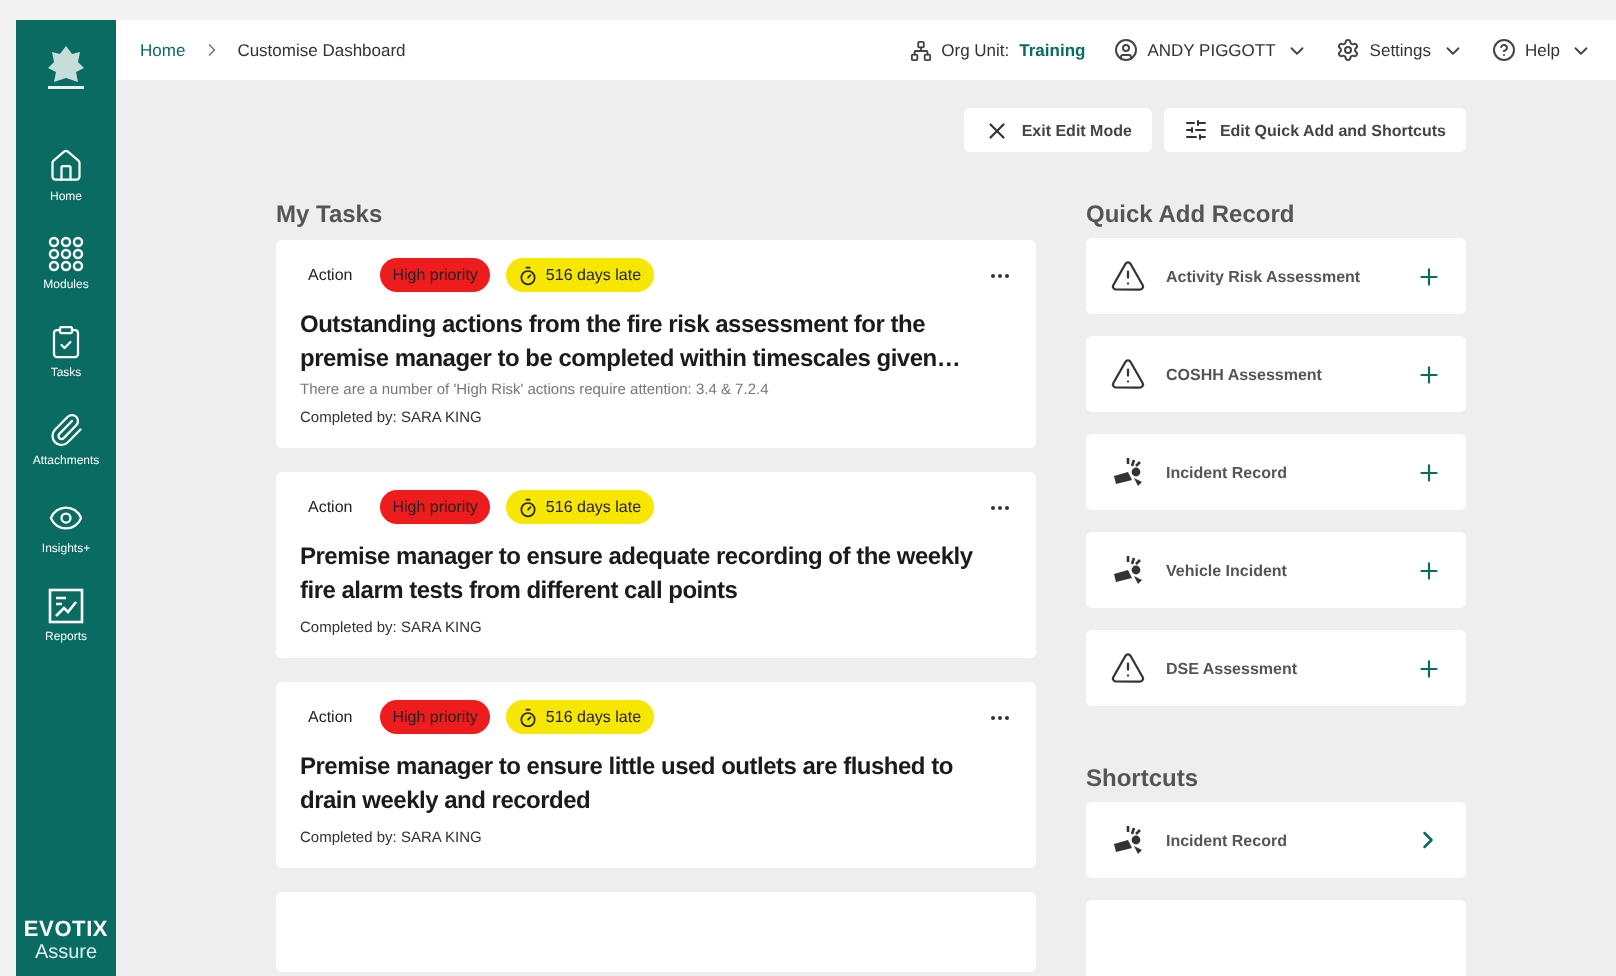 The height and width of the screenshot is (976, 1616). What do you see at coordinates (1276, 276) in the screenshot?
I see `quick-add-item: Activity Risk Assessment` at bounding box center [1276, 276].